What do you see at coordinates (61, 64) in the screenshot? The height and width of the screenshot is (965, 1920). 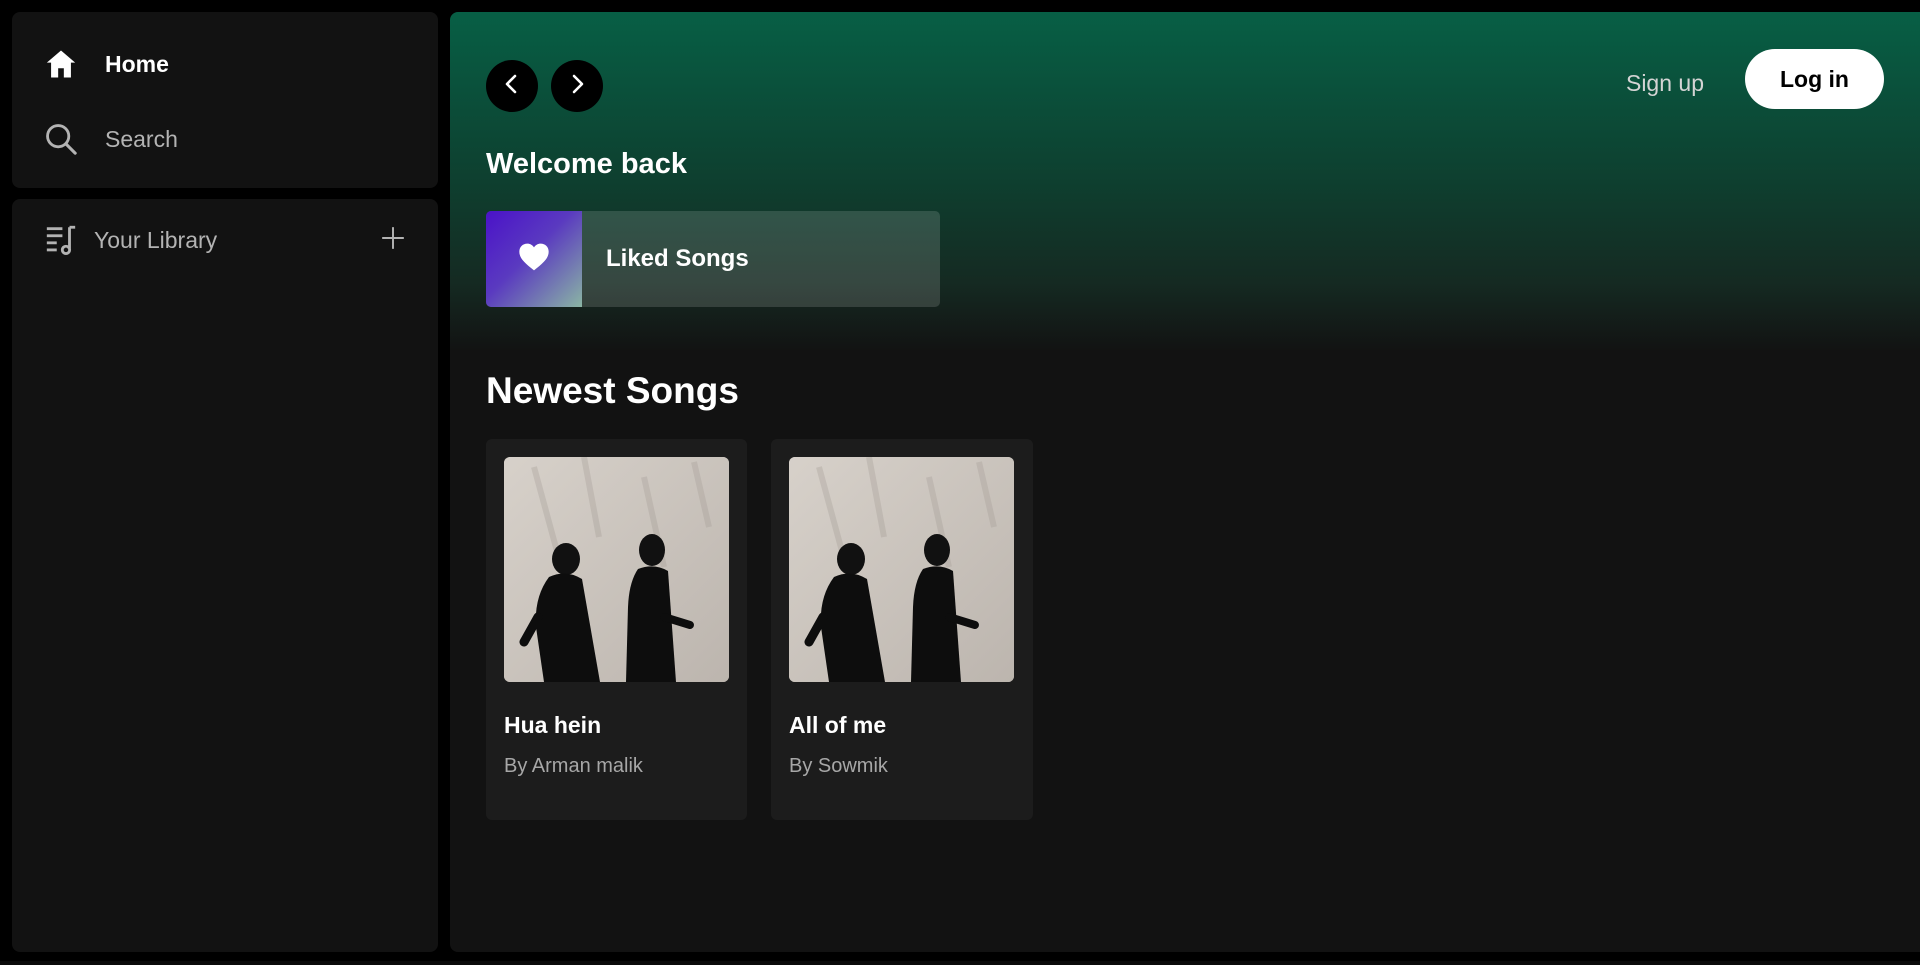 I see `home-icon` at bounding box center [61, 64].